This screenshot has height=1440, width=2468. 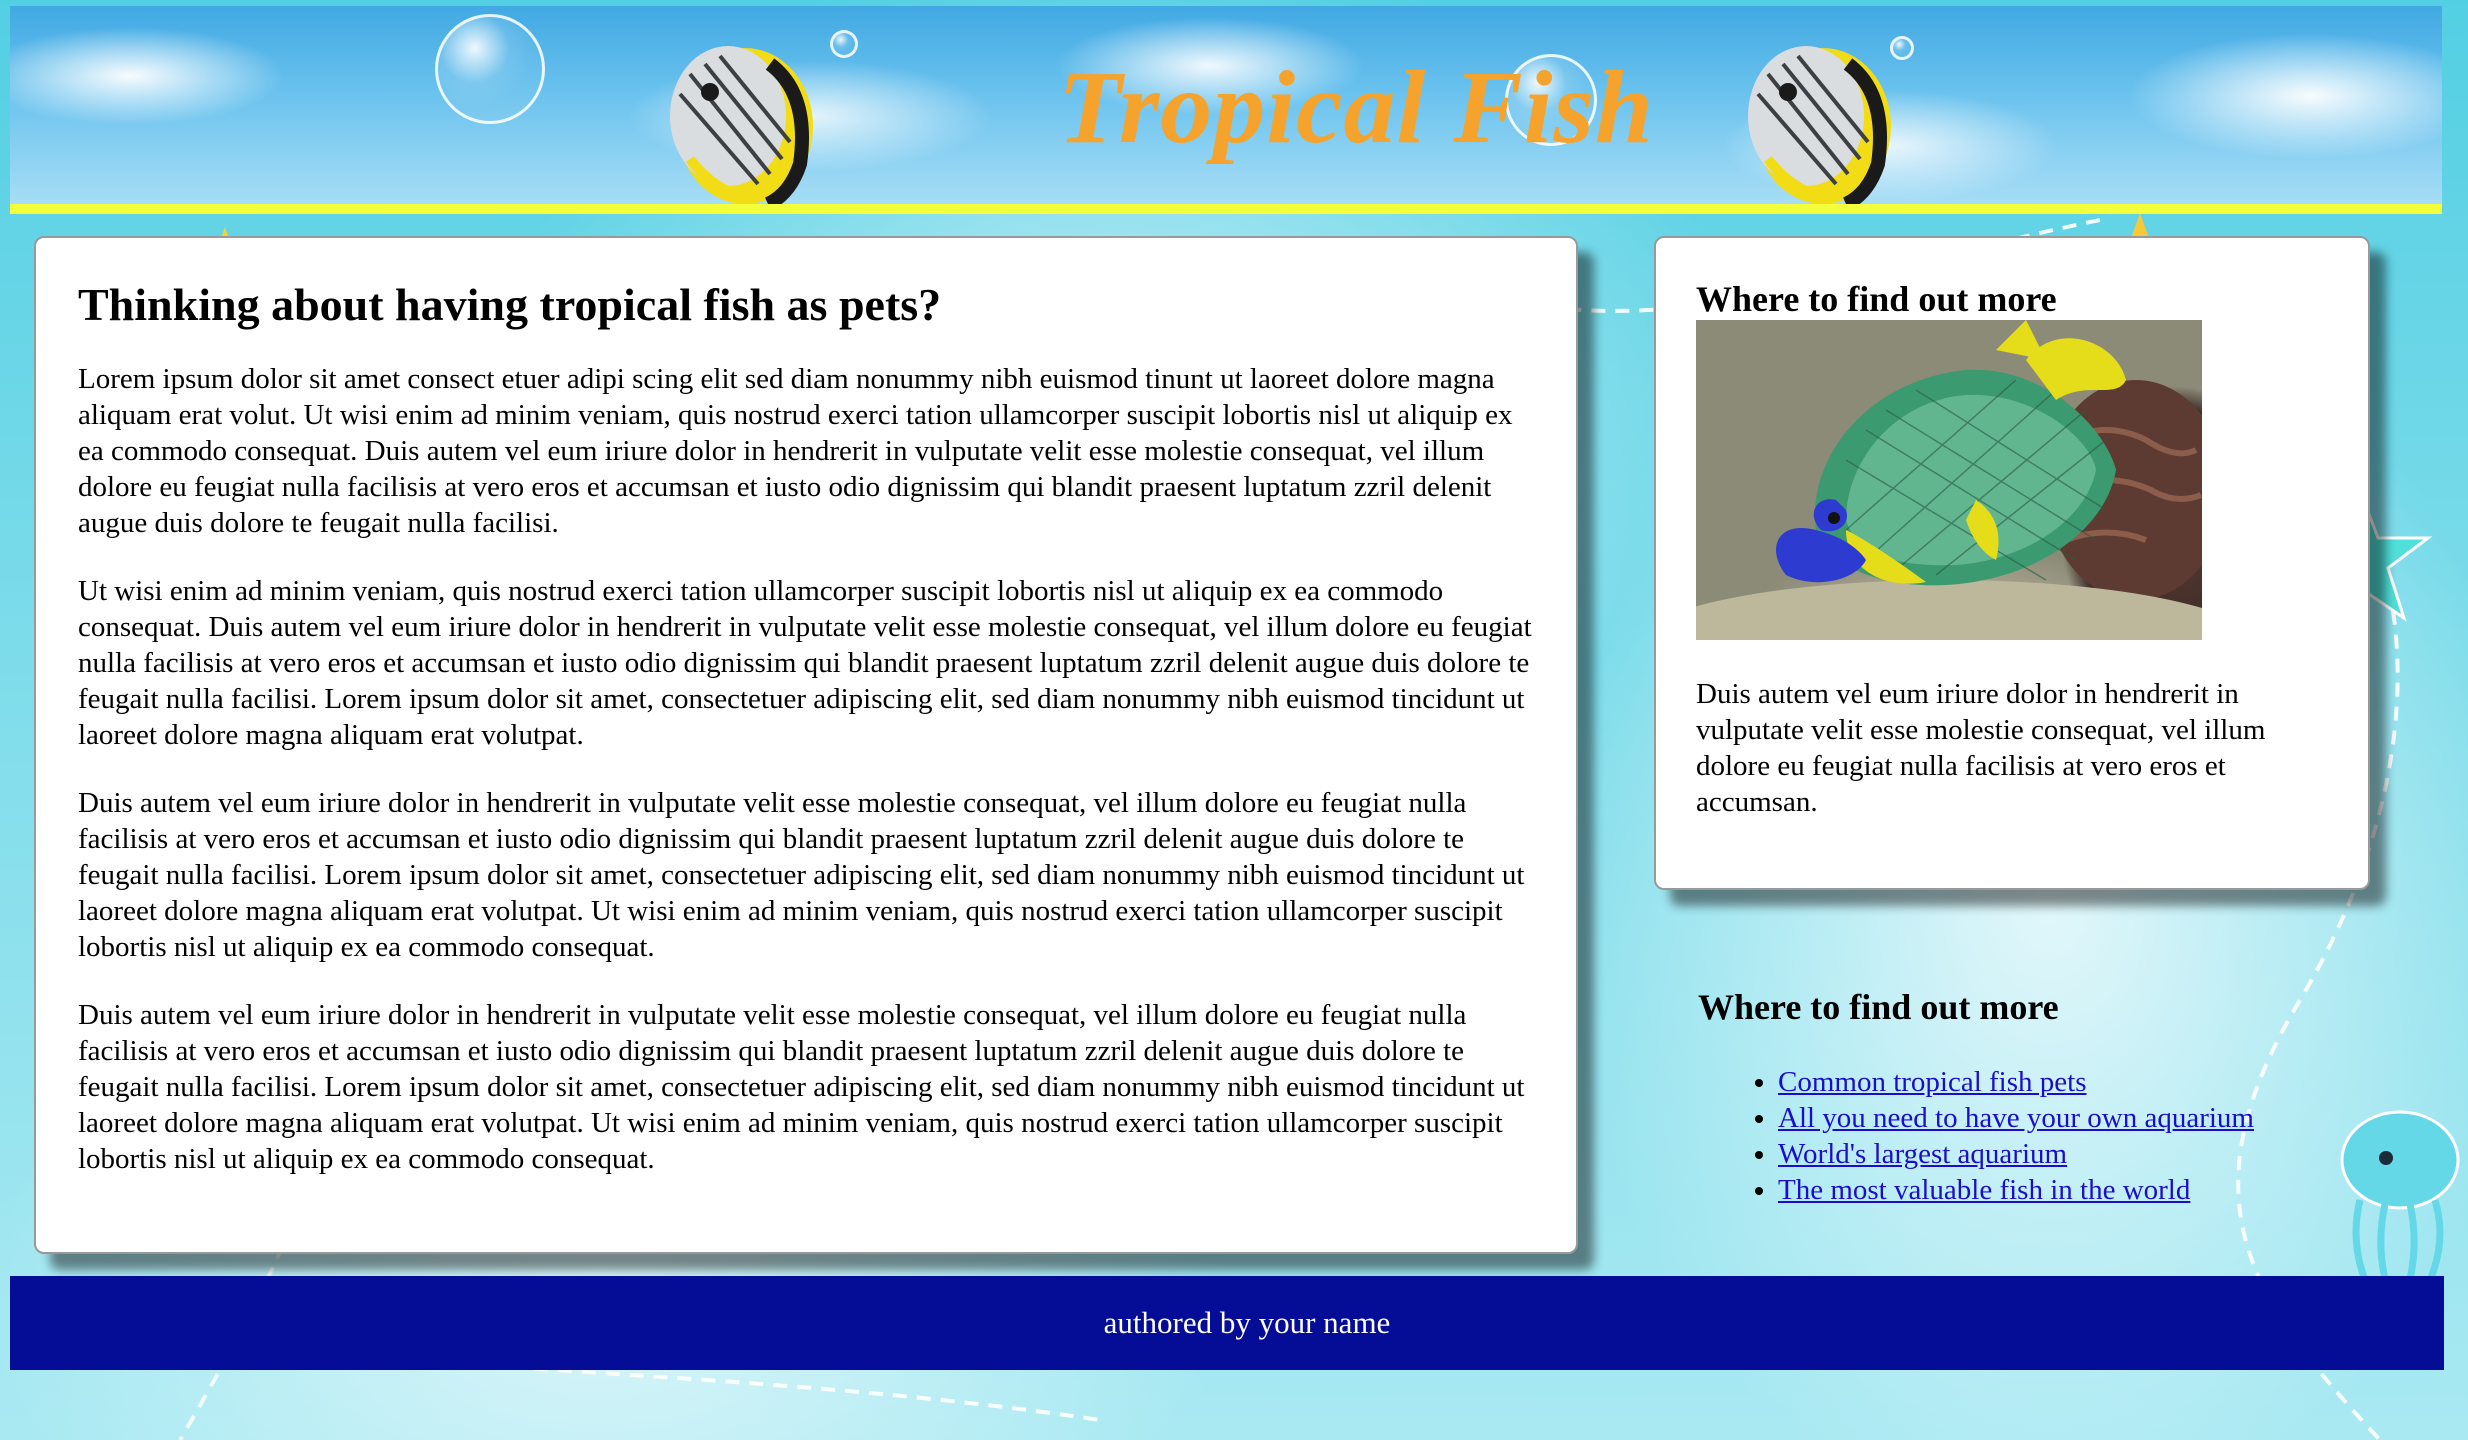 What do you see at coordinates (2088, 1154) in the screenshot?
I see `list-item: World's largest aquarium` at bounding box center [2088, 1154].